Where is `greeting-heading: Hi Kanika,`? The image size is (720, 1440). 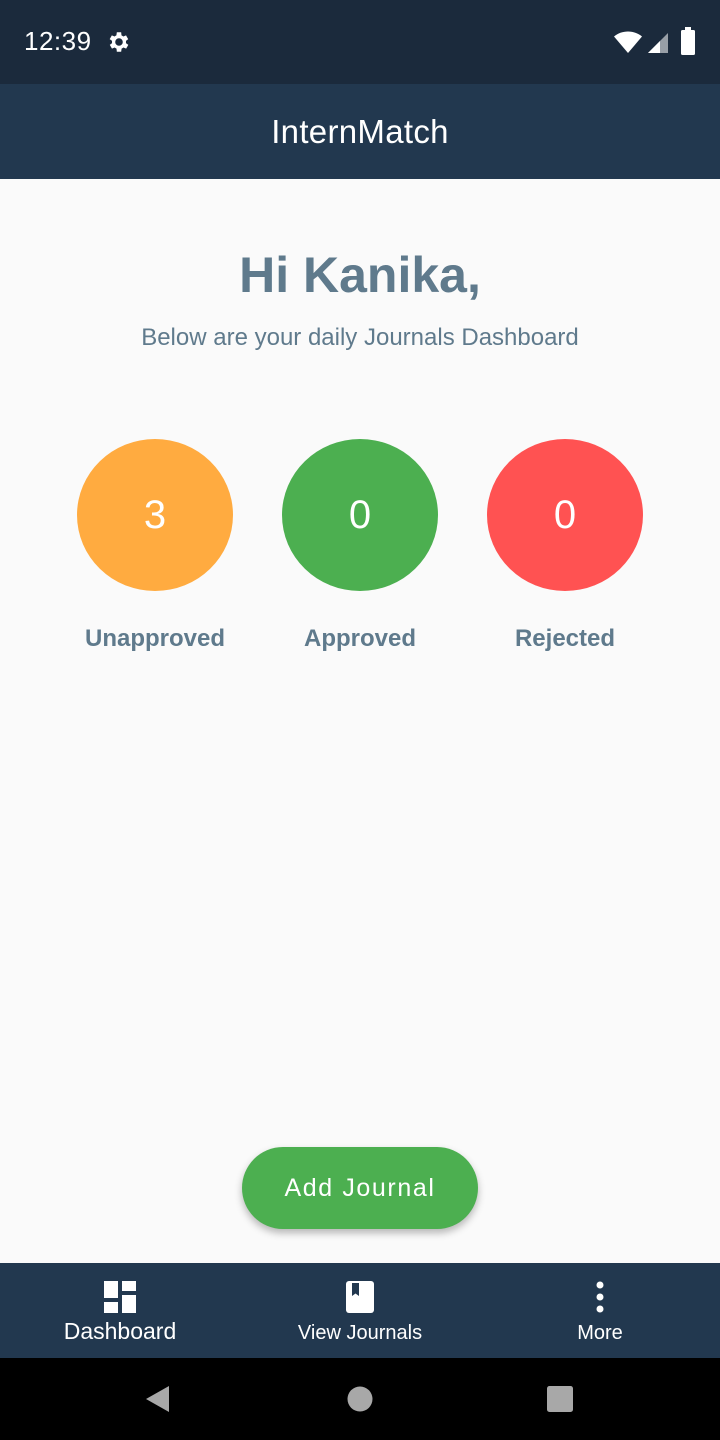
greeting-heading: Hi Kanika, is located at coordinates (360, 275).